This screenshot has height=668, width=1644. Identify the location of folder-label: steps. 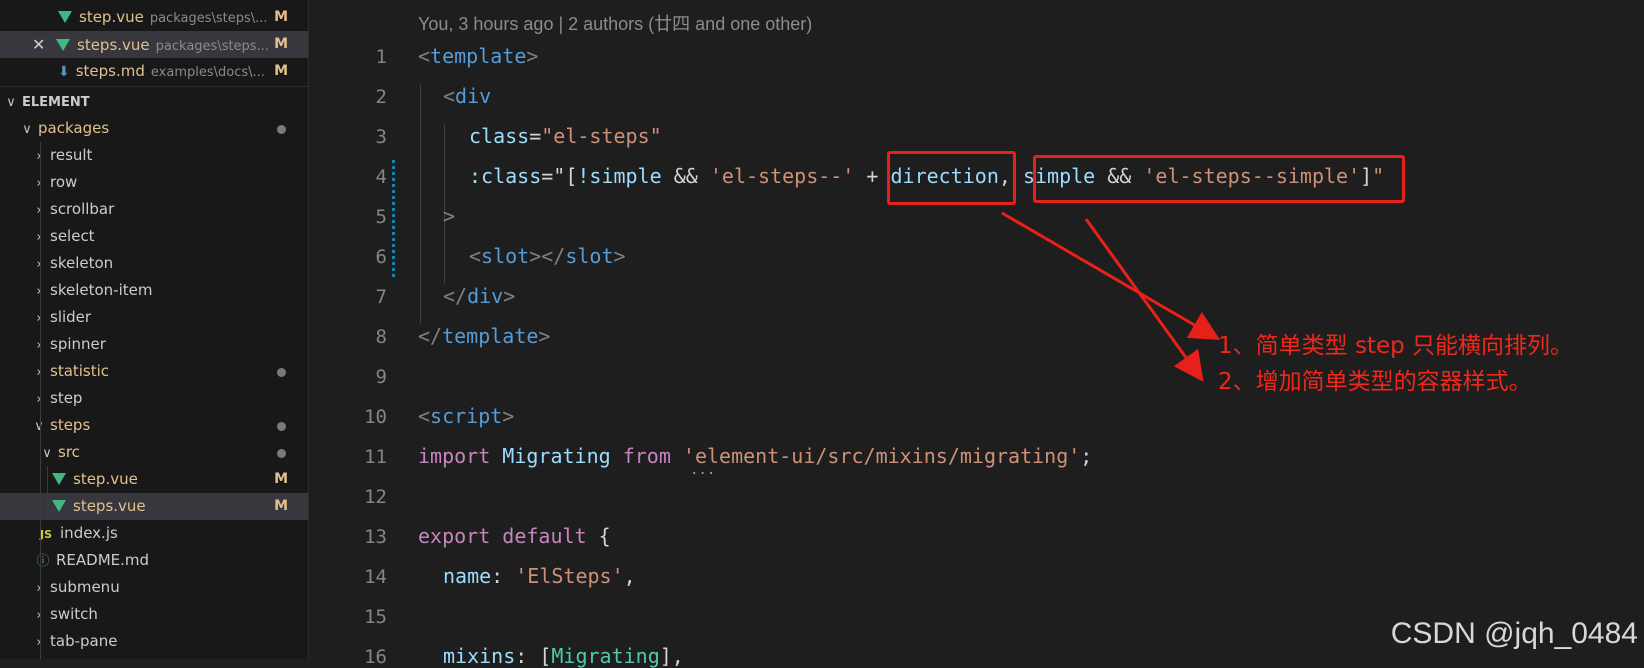
(70, 425).